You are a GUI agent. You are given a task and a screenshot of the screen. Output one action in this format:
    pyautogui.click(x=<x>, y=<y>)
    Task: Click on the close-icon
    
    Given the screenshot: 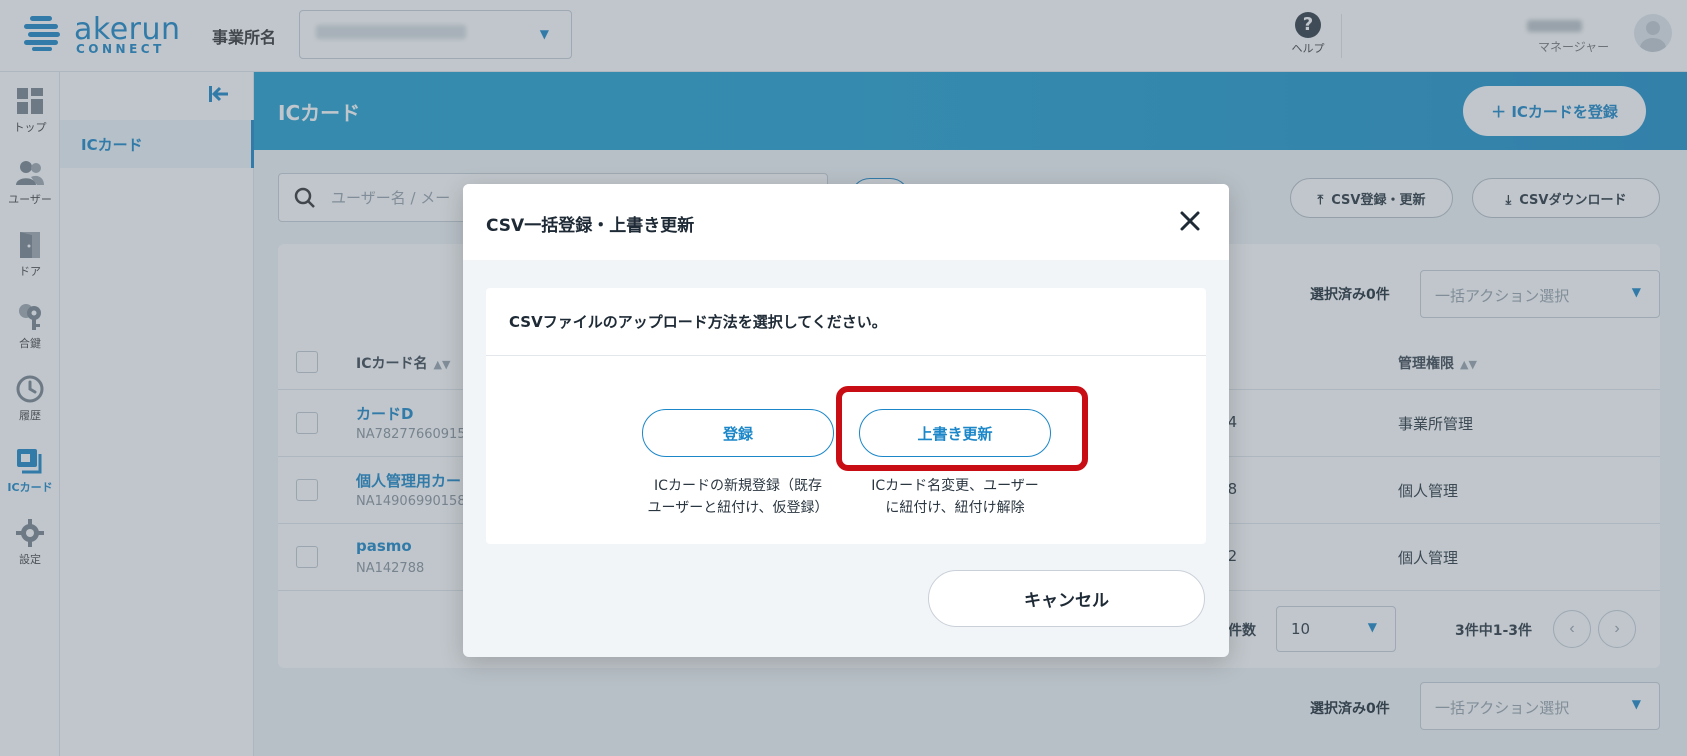 What is the action you would take?
    pyautogui.click(x=1190, y=221)
    